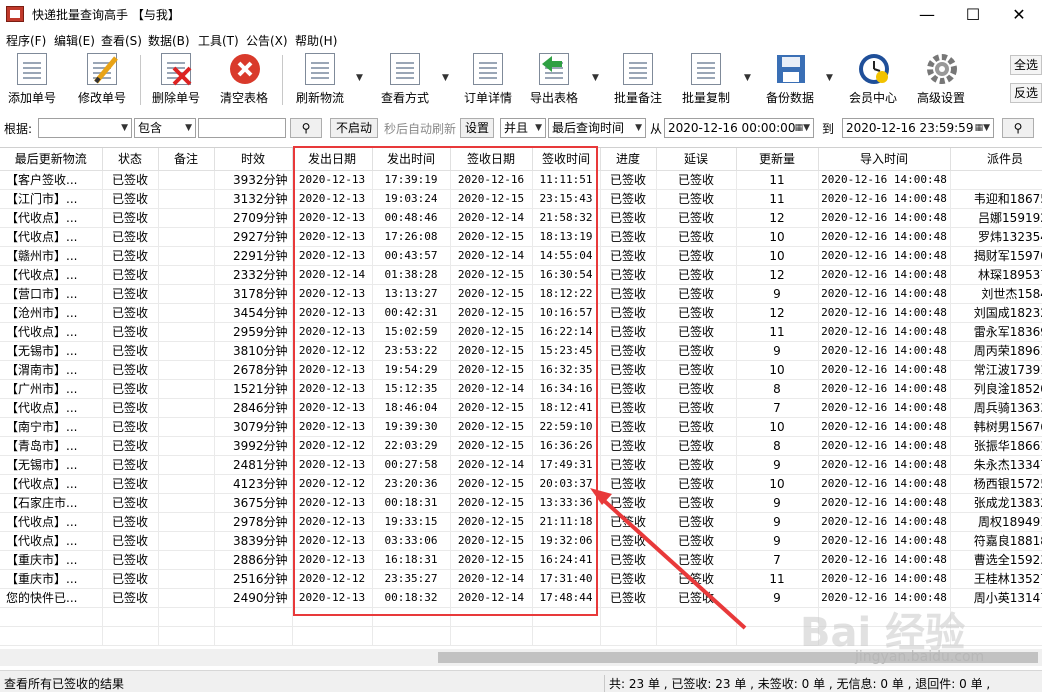  Describe the element at coordinates (253, 180) in the screenshot. I see `table-cell: 3932分钟` at that location.